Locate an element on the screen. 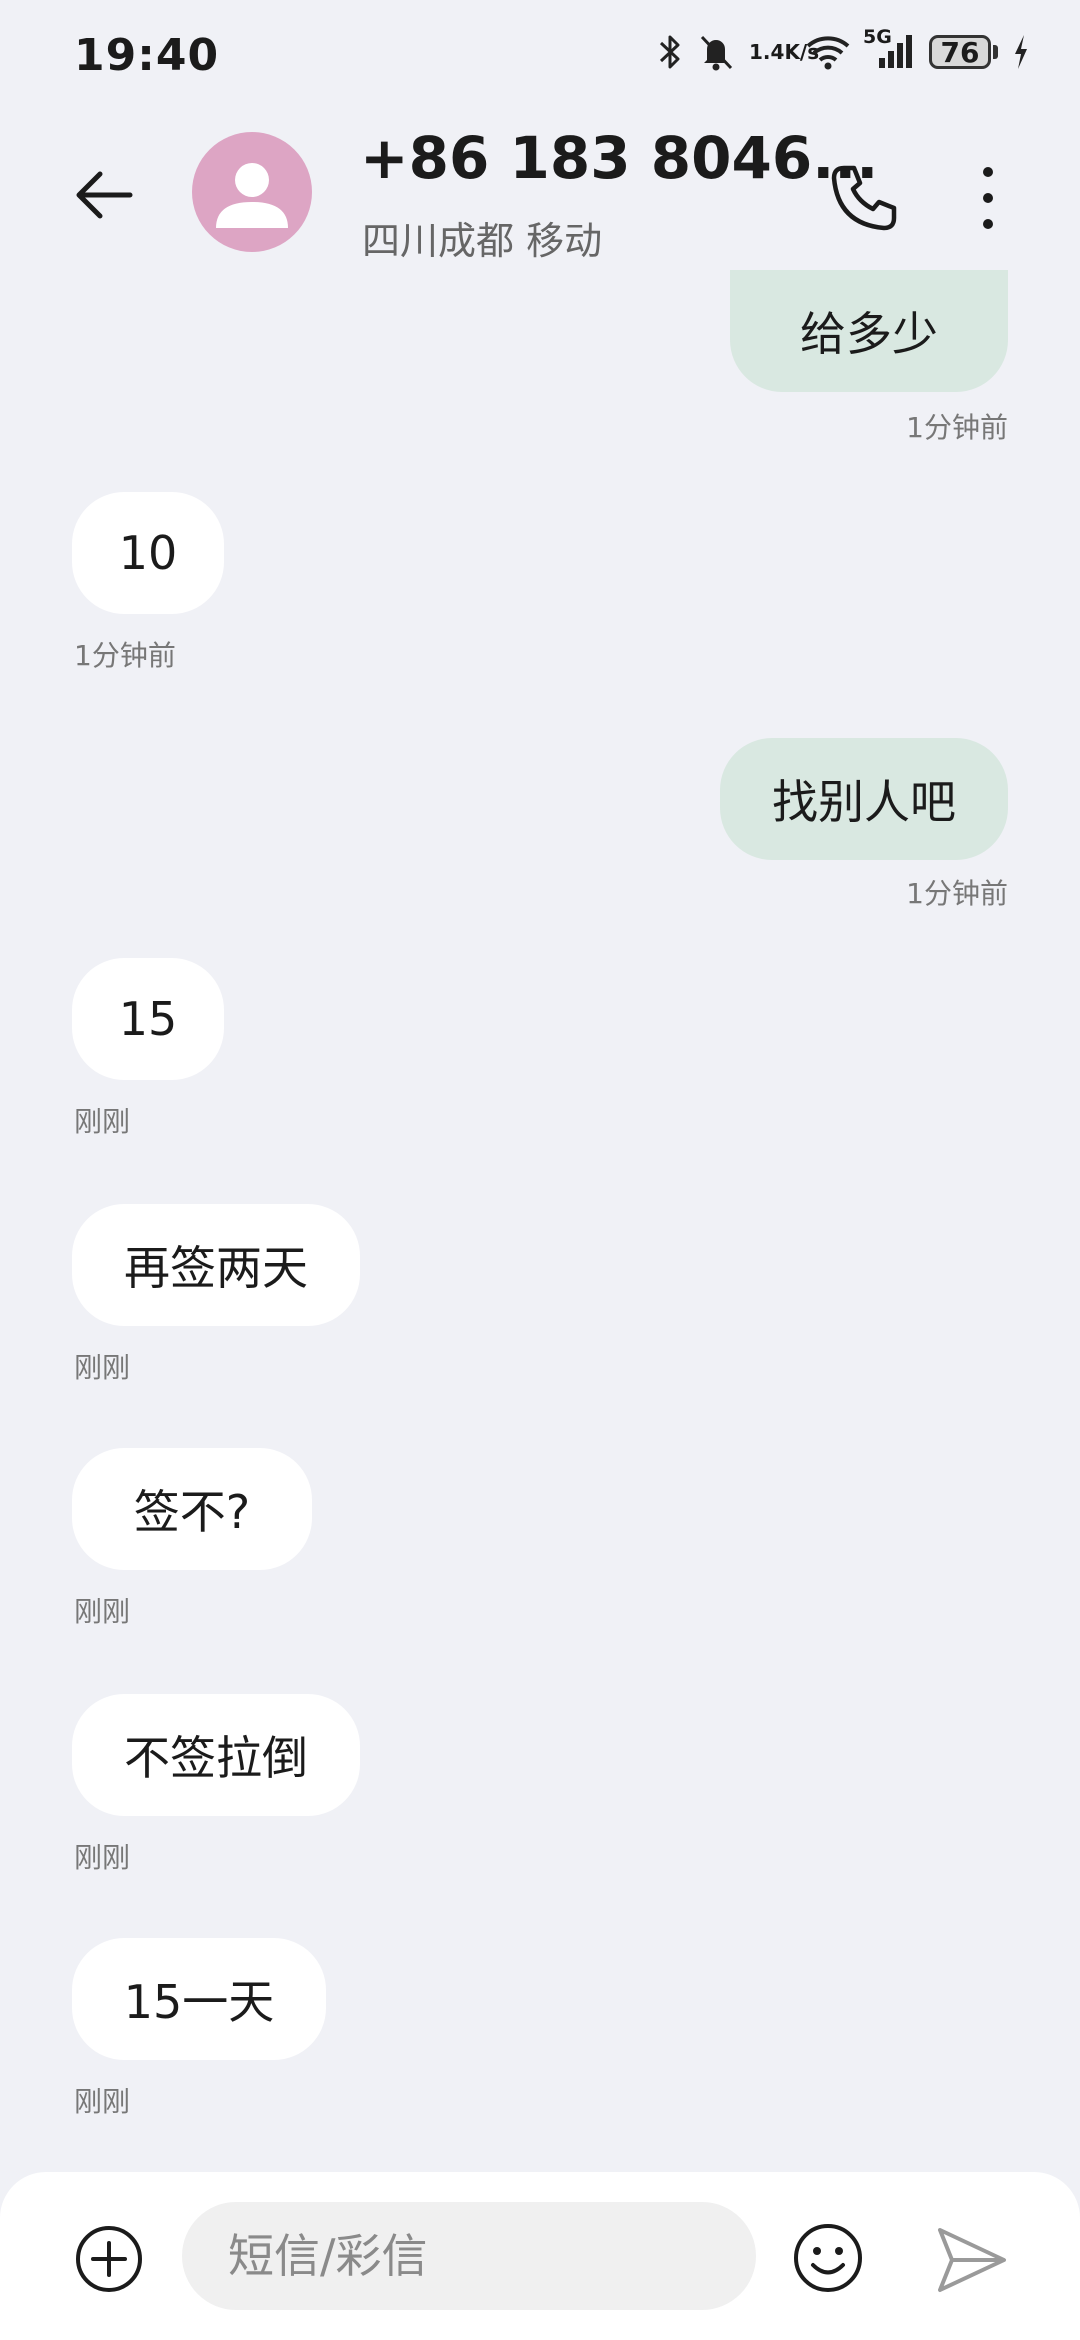  message-bubble-incoming: 签不? is located at coordinates (192, 1509).